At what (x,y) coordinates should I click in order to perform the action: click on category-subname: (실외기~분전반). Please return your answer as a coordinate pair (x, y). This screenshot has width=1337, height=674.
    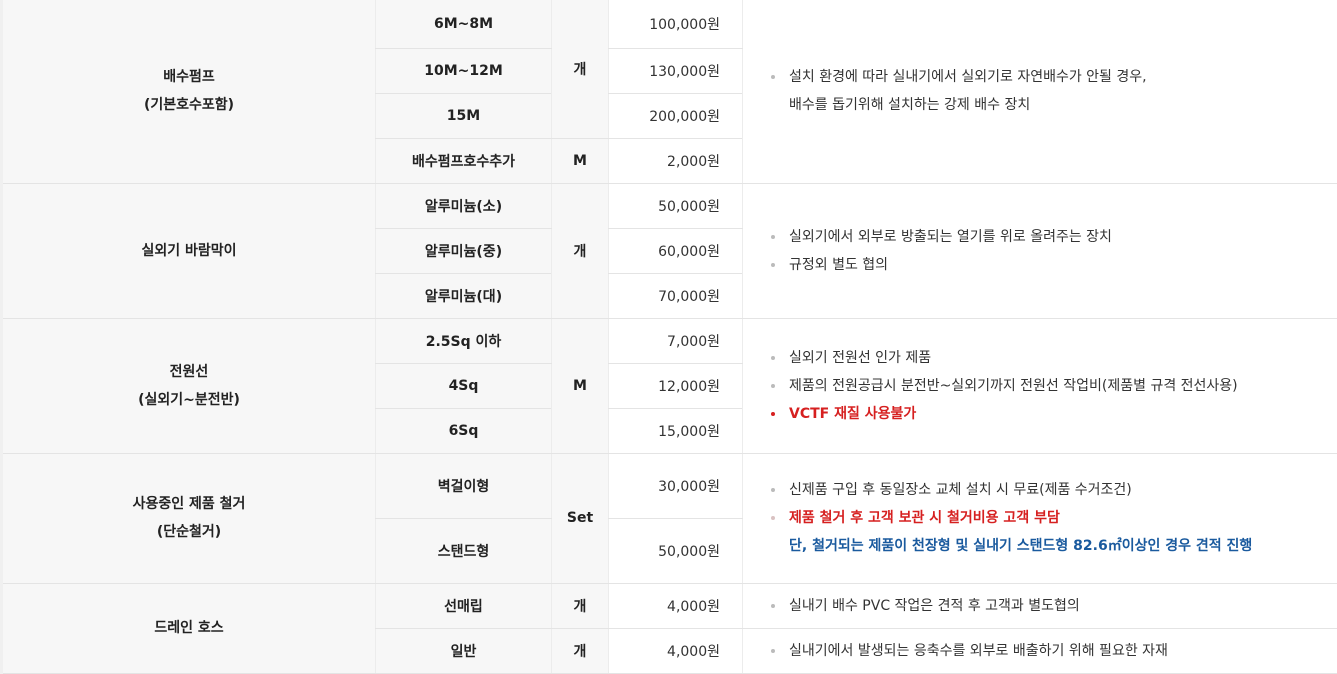
    Looking at the image, I should click on (189, 400).